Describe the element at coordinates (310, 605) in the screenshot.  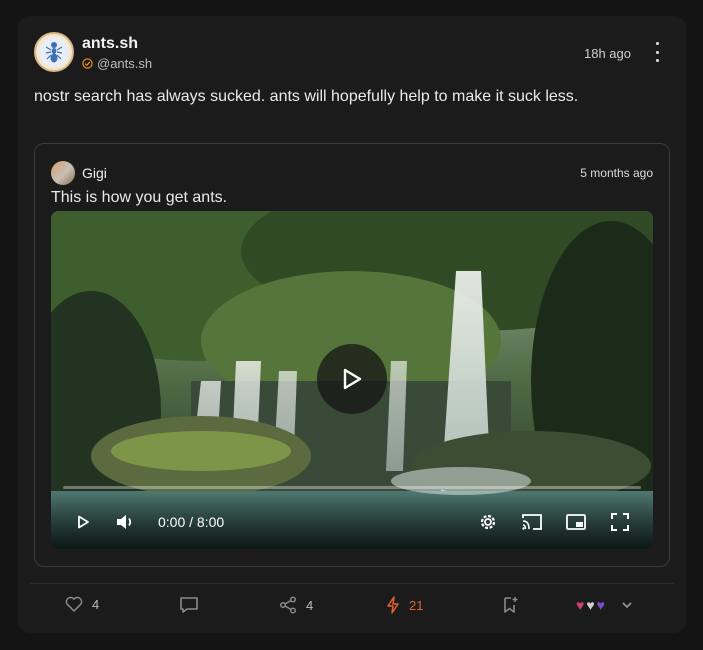
I see `repost-count: 4` at that location.